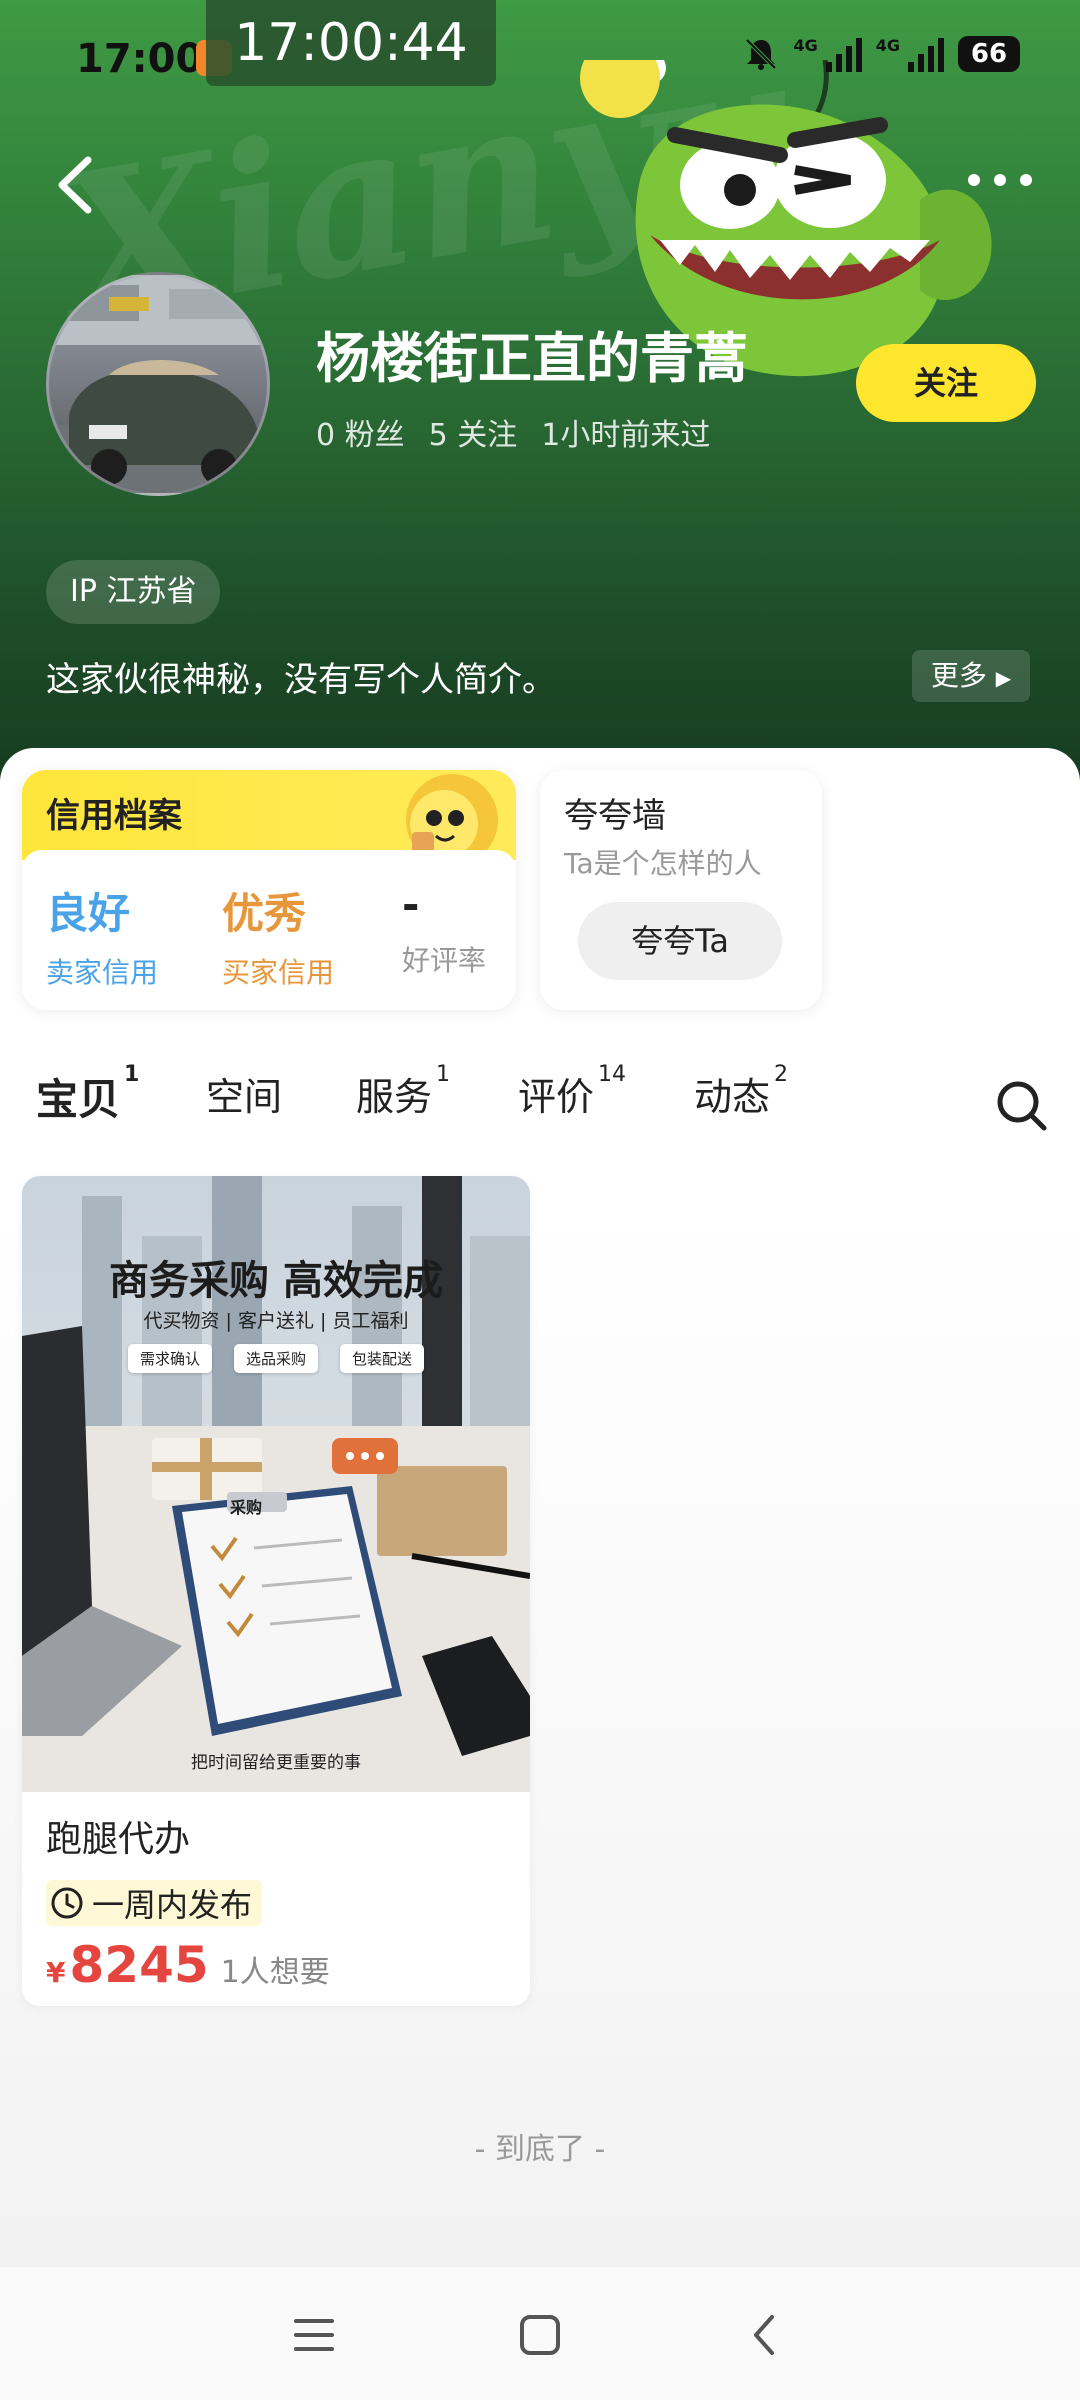  Describe the element at coordinates (88, 913) in the screenshot. I see `seller-credit-value: 良好` at that location.